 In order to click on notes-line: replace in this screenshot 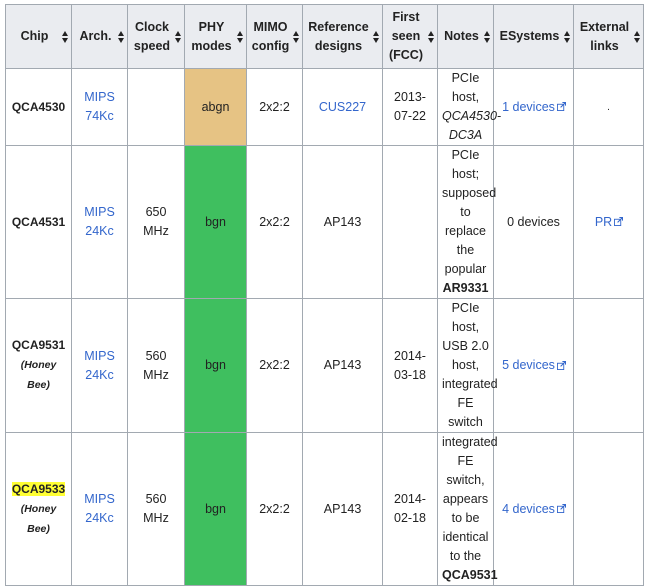, I will do `click(465, 231)`.